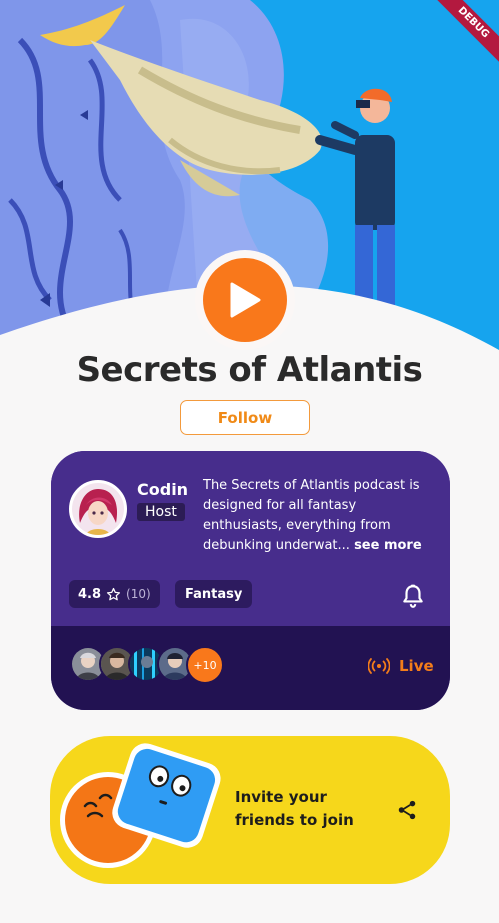  What do you see at coordinates (90, 594) in the screenshot?
I see `rating-value: 4.8` at bounding box center [90, 594].